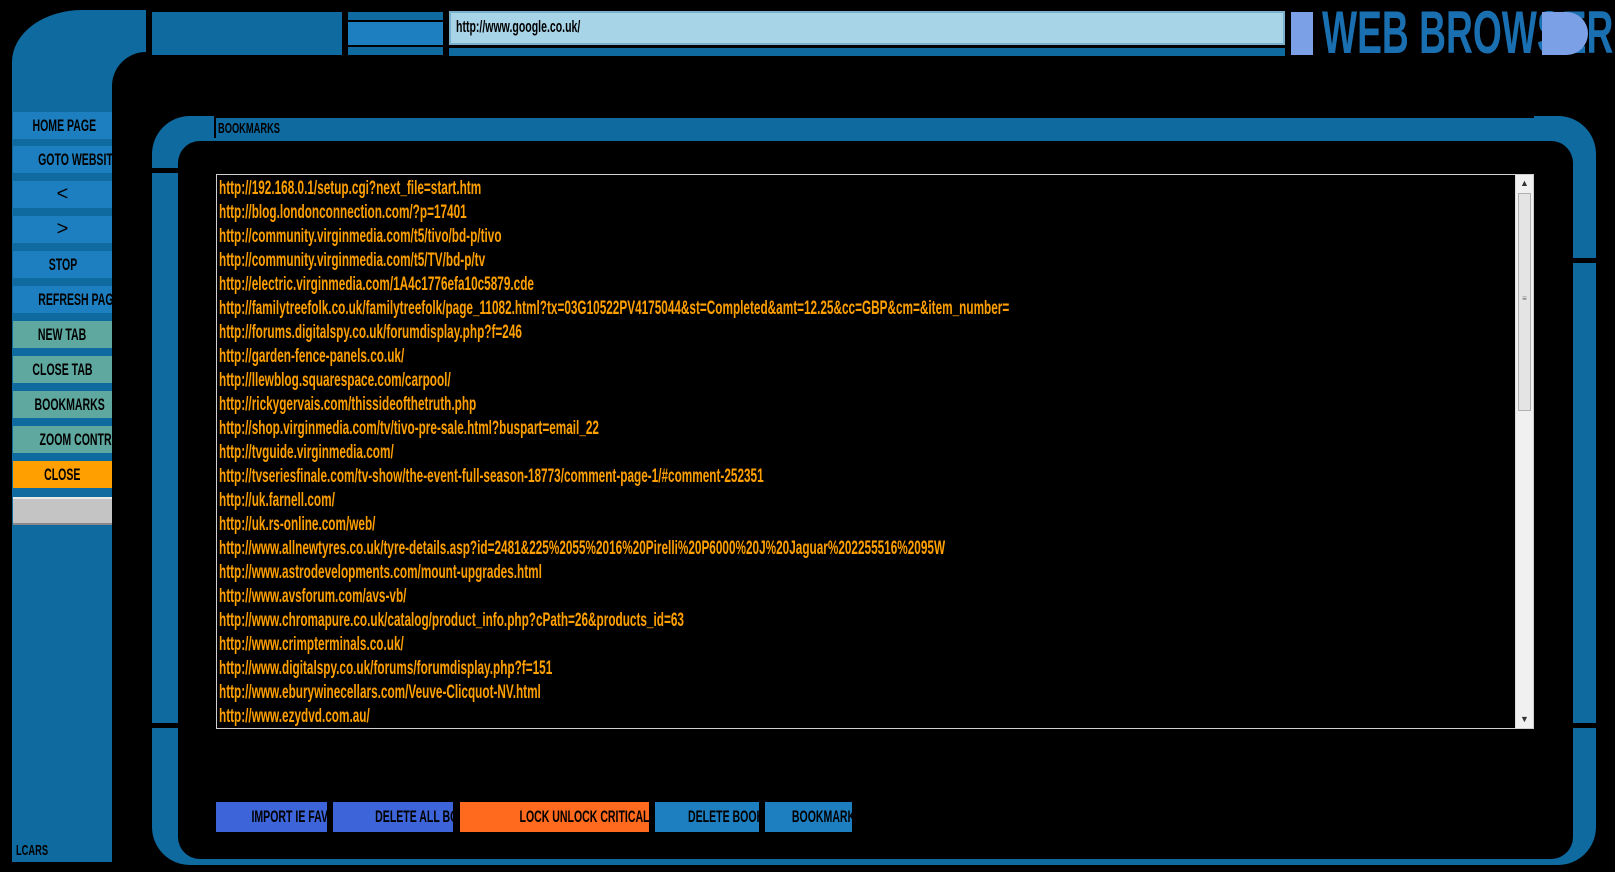  I want to click on zoom-control-button: ZOOM CONTROL, so click(62, 439).